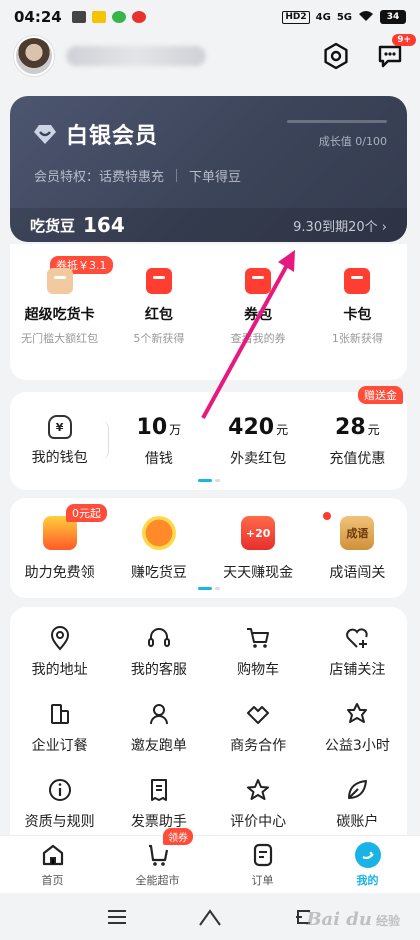 This screenshot has width=420, height=940. I want to click on cart-icon, so click(258, 638).